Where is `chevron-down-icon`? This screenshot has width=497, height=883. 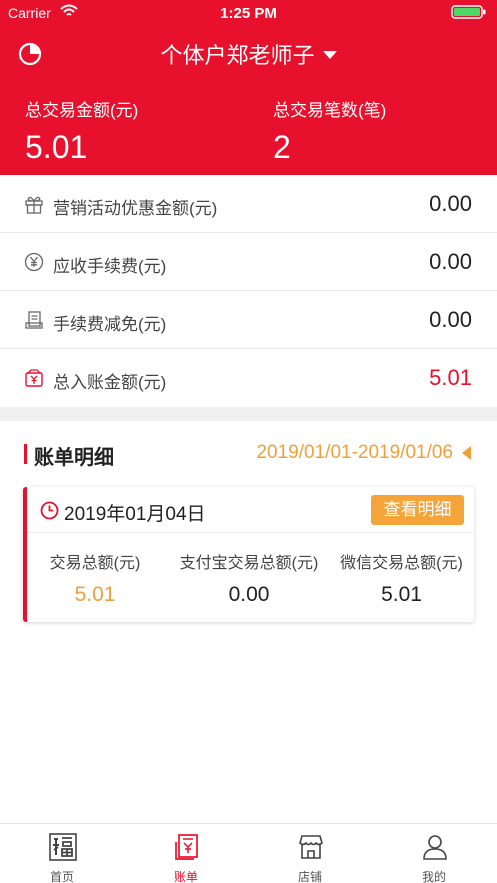 chevron-down-icon is located at coordinates (329, 55).